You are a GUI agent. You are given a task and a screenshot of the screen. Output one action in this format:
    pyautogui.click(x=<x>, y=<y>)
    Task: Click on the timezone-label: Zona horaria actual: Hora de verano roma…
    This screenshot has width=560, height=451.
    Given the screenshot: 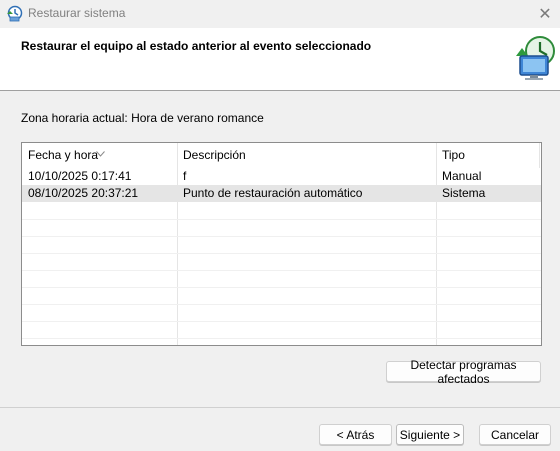 What is the action you would take?
    pyautogui.click(x=142, y=118)
    